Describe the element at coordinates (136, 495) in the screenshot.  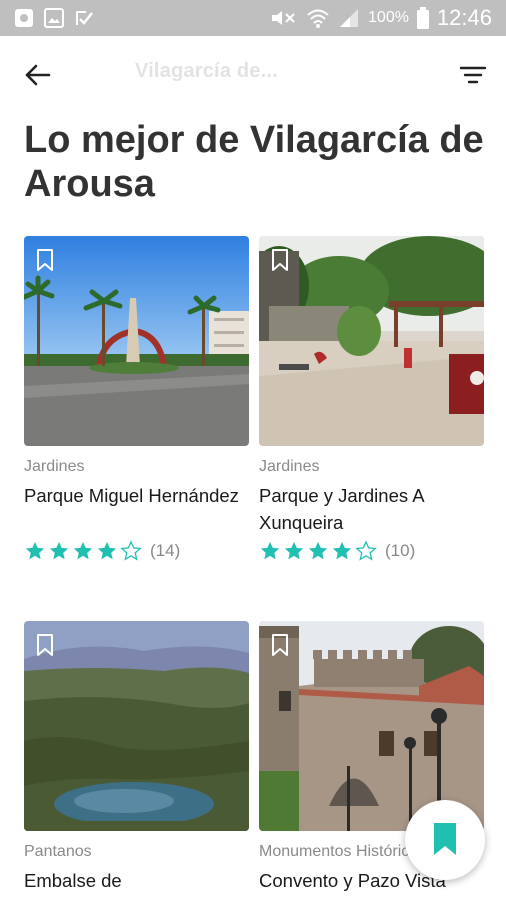
I see `place-name: Parque Miguel Hernández` at that location.